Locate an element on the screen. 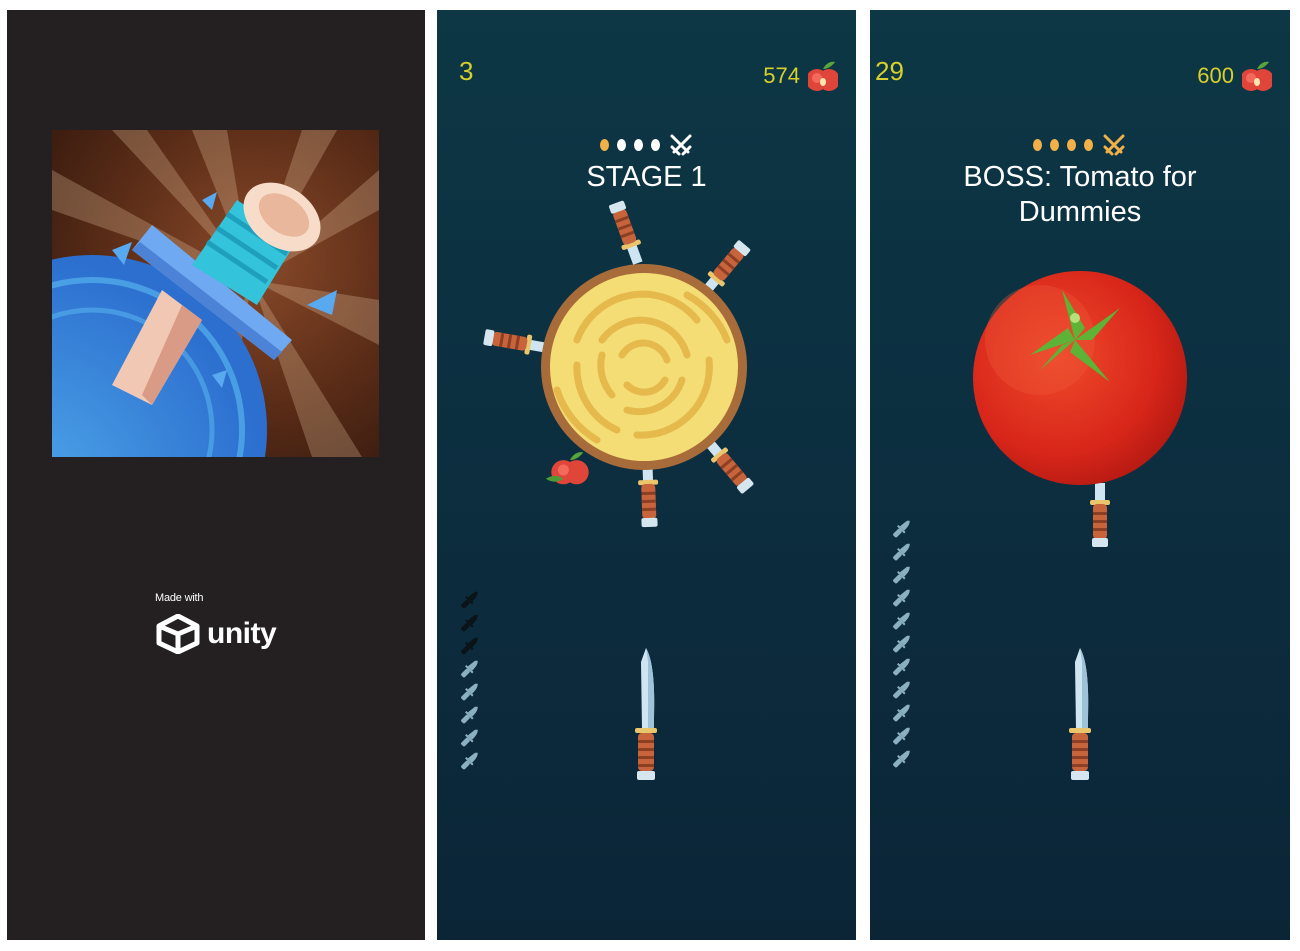  tomato-boss is located at coordinates (1080, 378).